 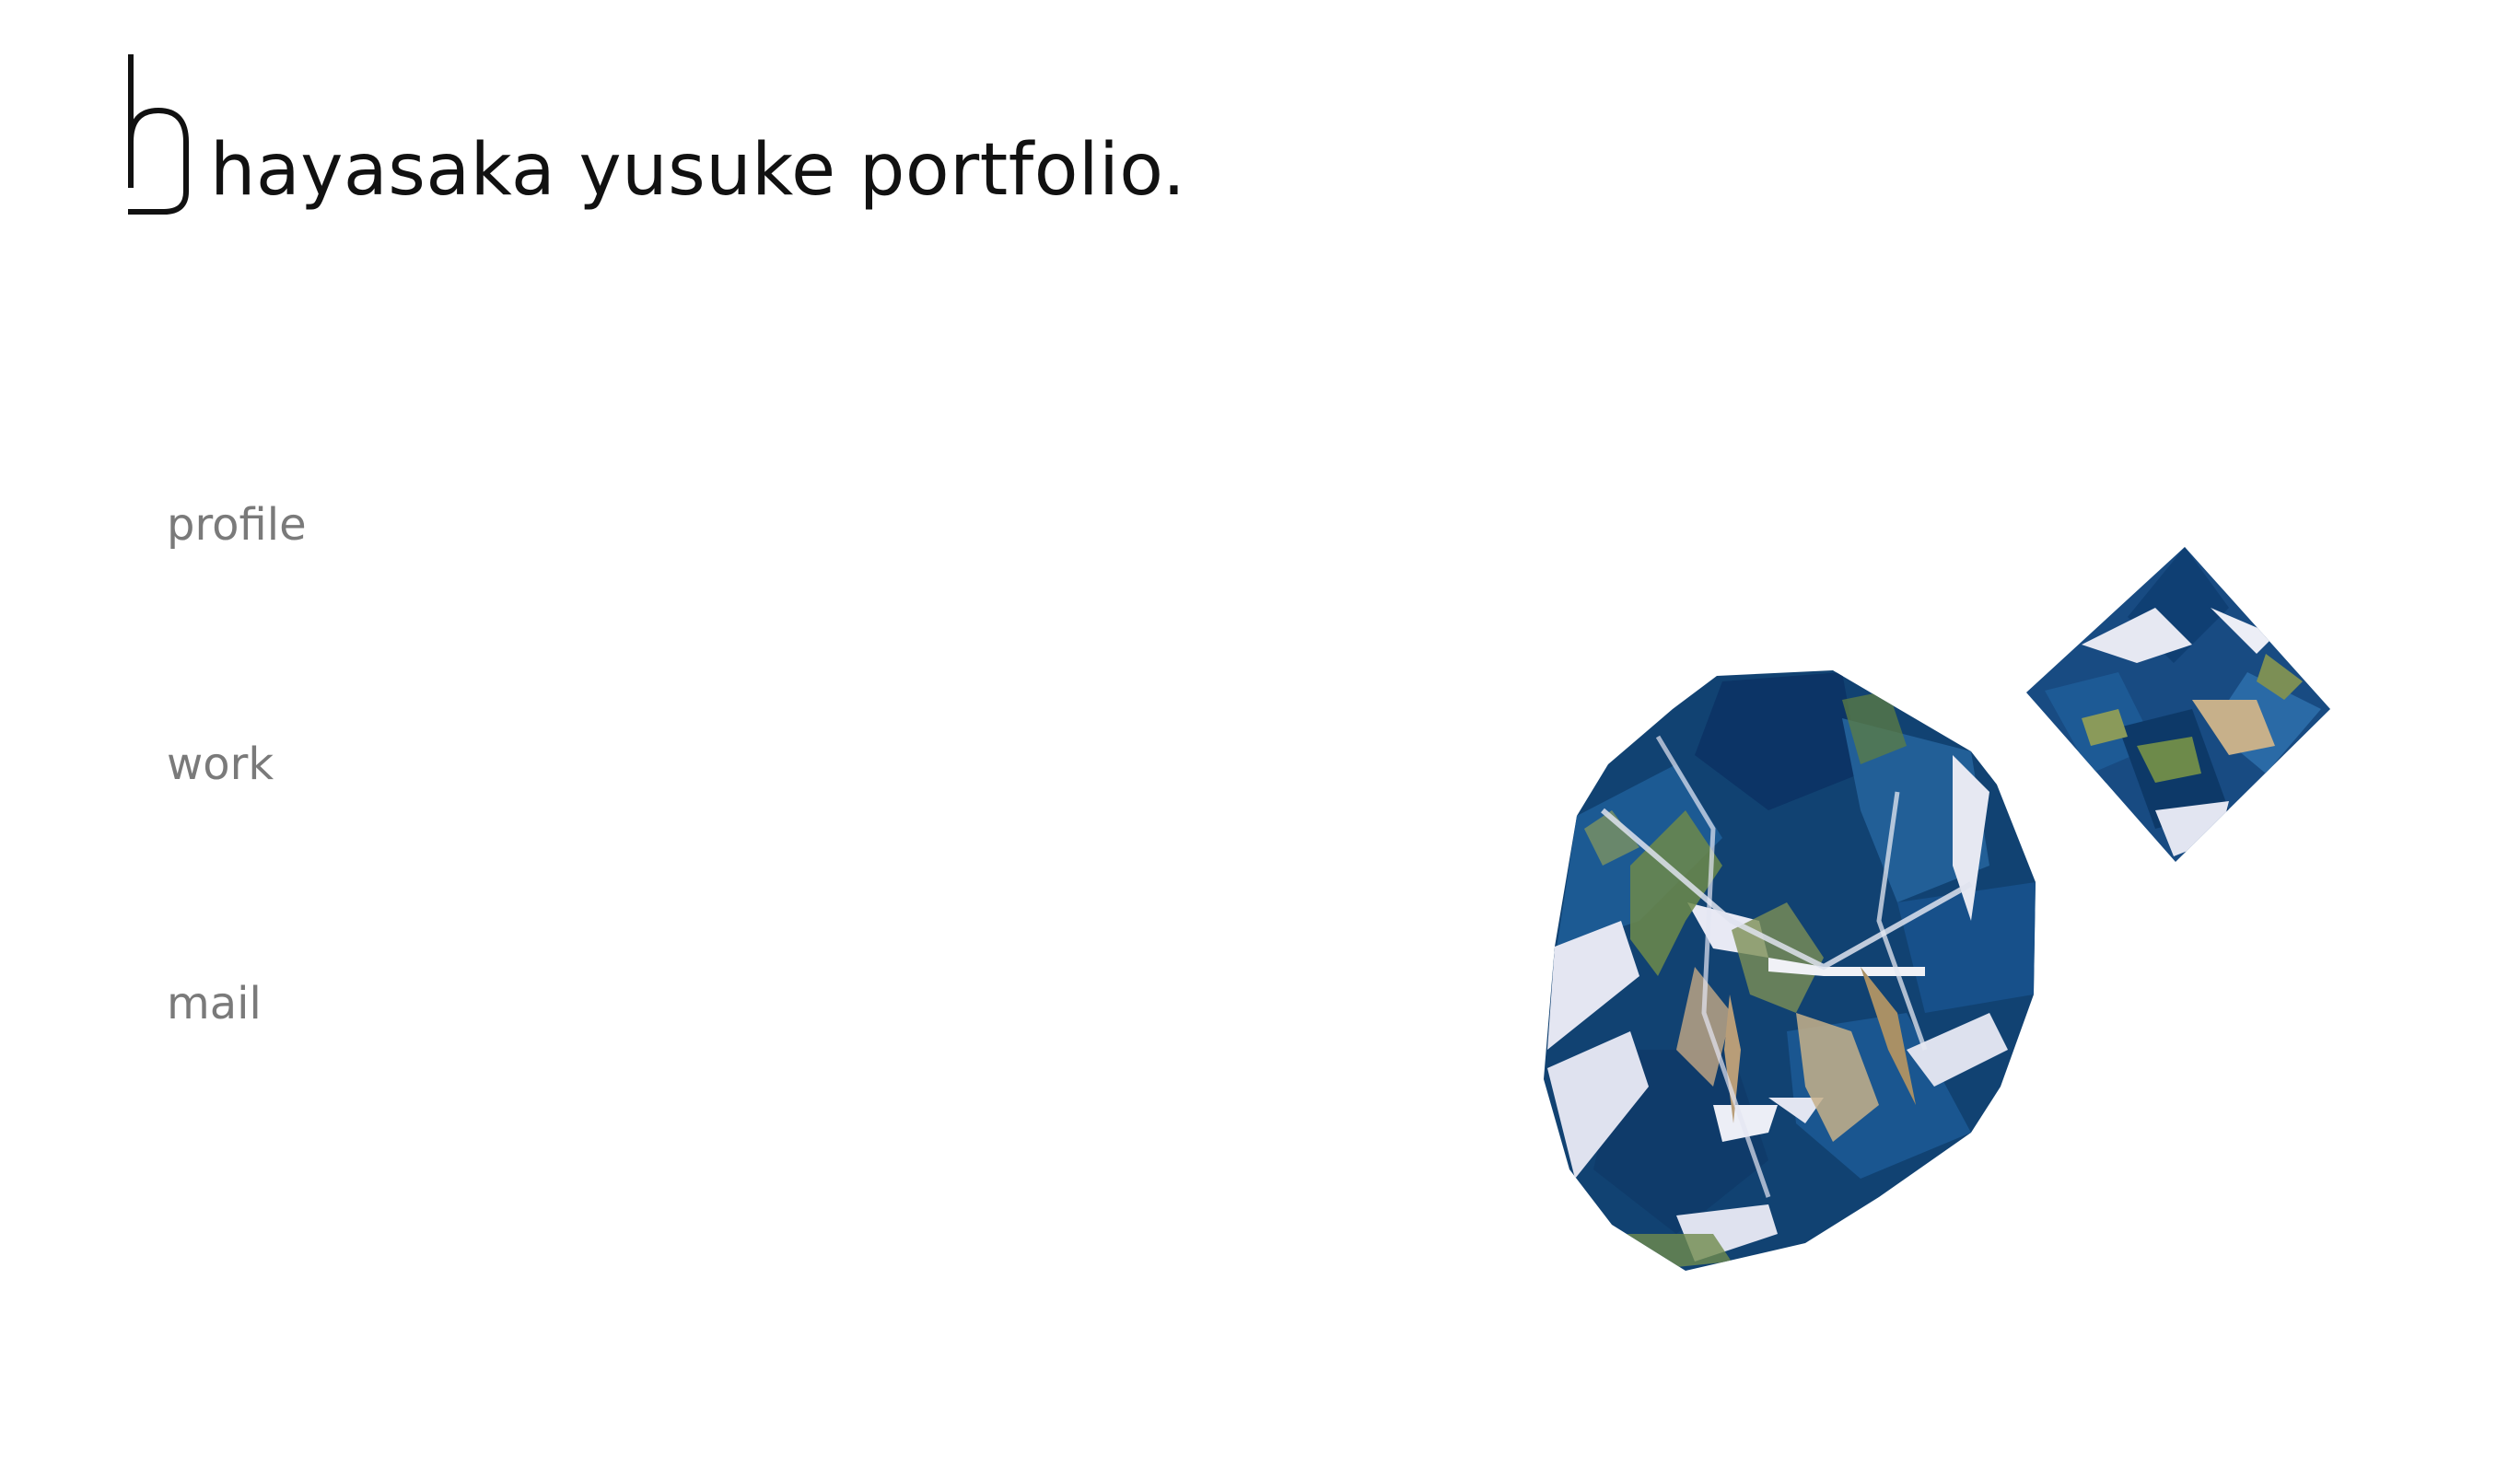 I want to click on main-nav: profile work mail, so click(x=237, y=764).